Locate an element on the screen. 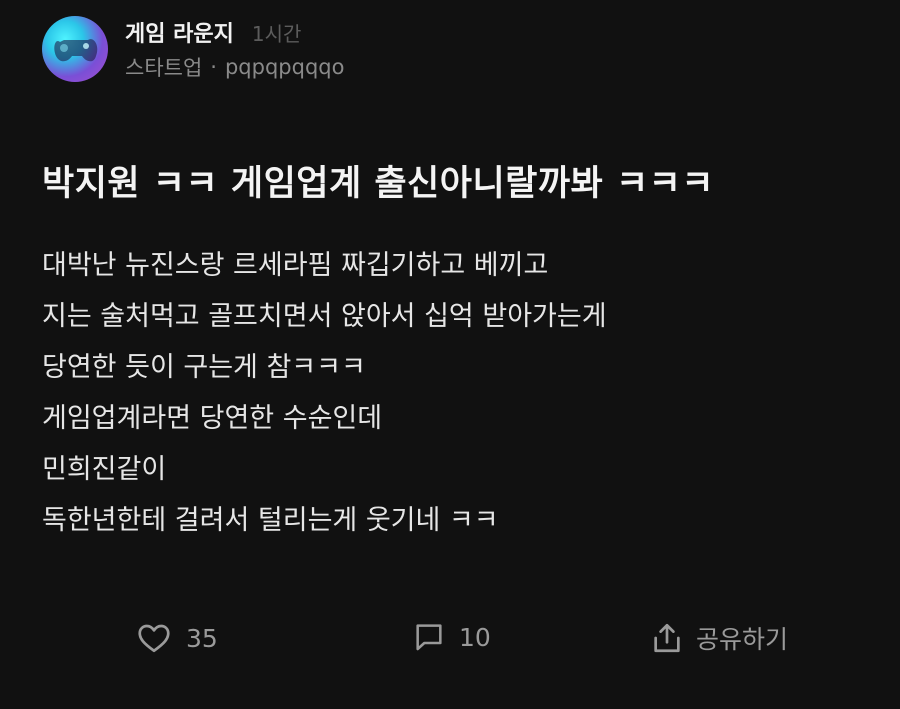 This screenshot has width=900, height=709. post-actions: 35 10 공유하기 is located at coordinates (450, 640).